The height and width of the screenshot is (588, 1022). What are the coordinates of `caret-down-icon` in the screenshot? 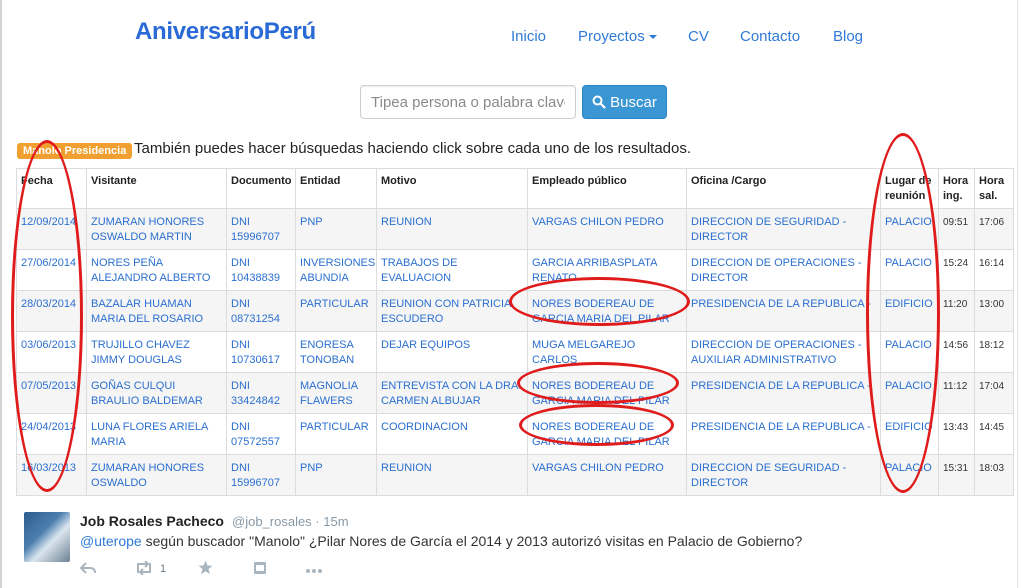 It's located at (652, 37).